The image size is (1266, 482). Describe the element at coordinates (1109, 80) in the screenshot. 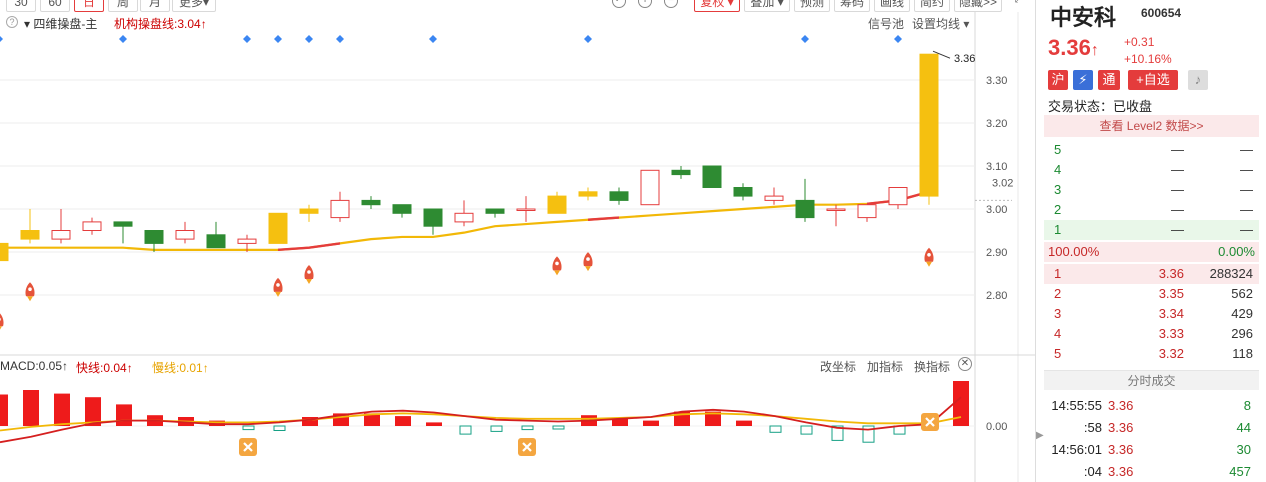

I see `tag-connect: 通` at that location.